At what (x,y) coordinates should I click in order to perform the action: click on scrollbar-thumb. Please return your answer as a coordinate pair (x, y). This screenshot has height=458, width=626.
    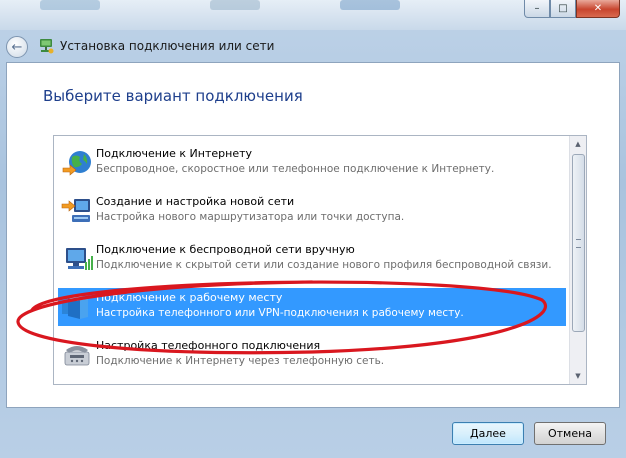
    Looking at the image, I should click on (578, 243).